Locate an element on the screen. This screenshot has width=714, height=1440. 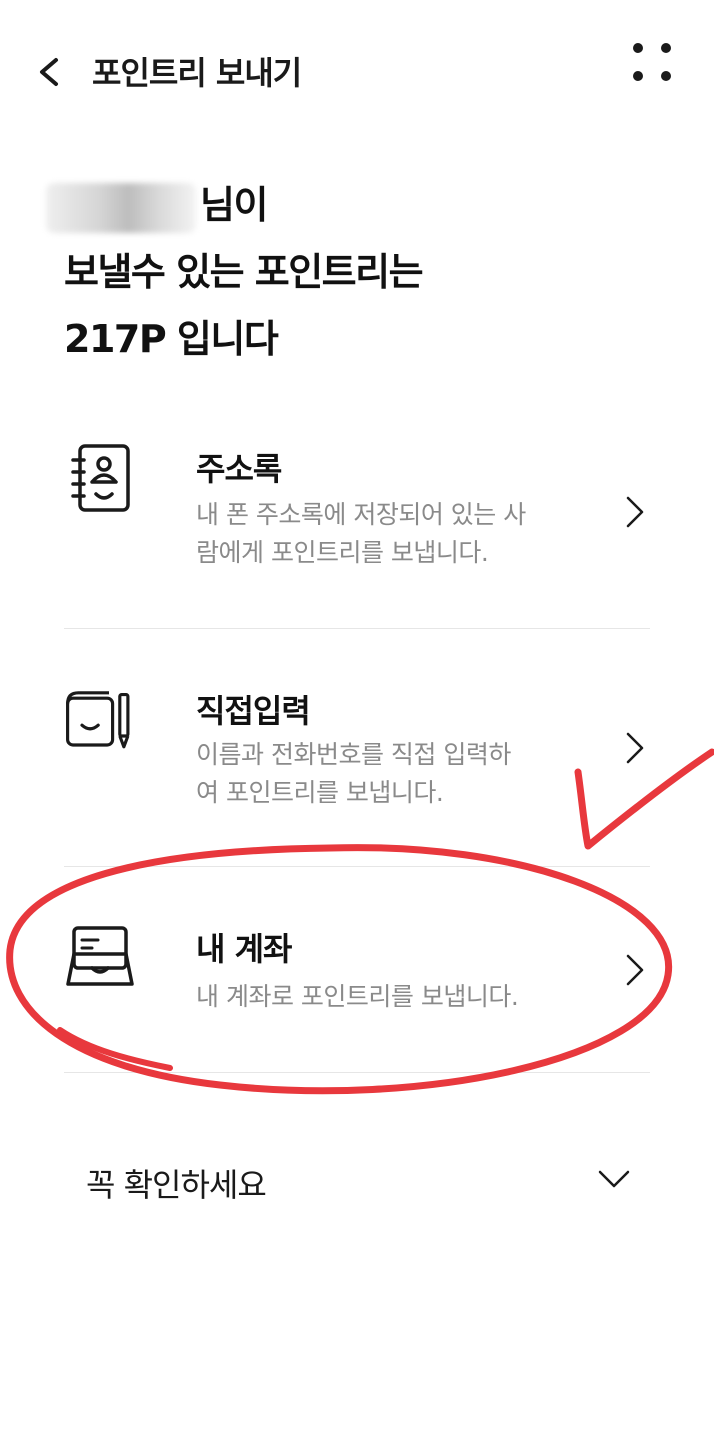
menu-item-title: 직접입력 is located at coordinates (253, 711).